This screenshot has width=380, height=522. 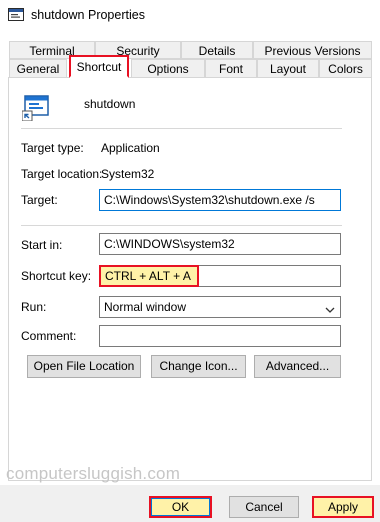 I want to click on cancel-button: Cancel, so click(x=264, y=507).